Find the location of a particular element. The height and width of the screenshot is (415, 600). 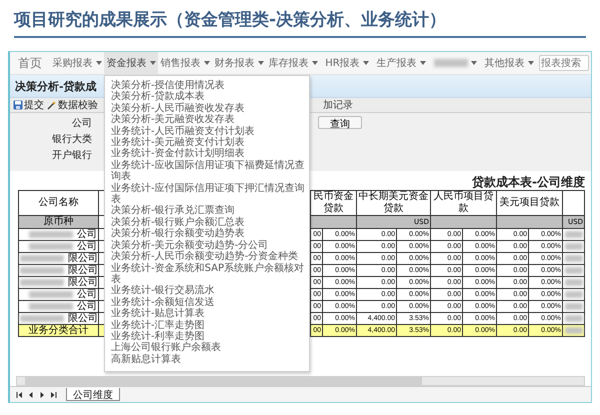

menu-item: 高新贴息计算表 is located at coordinates (208, 360).